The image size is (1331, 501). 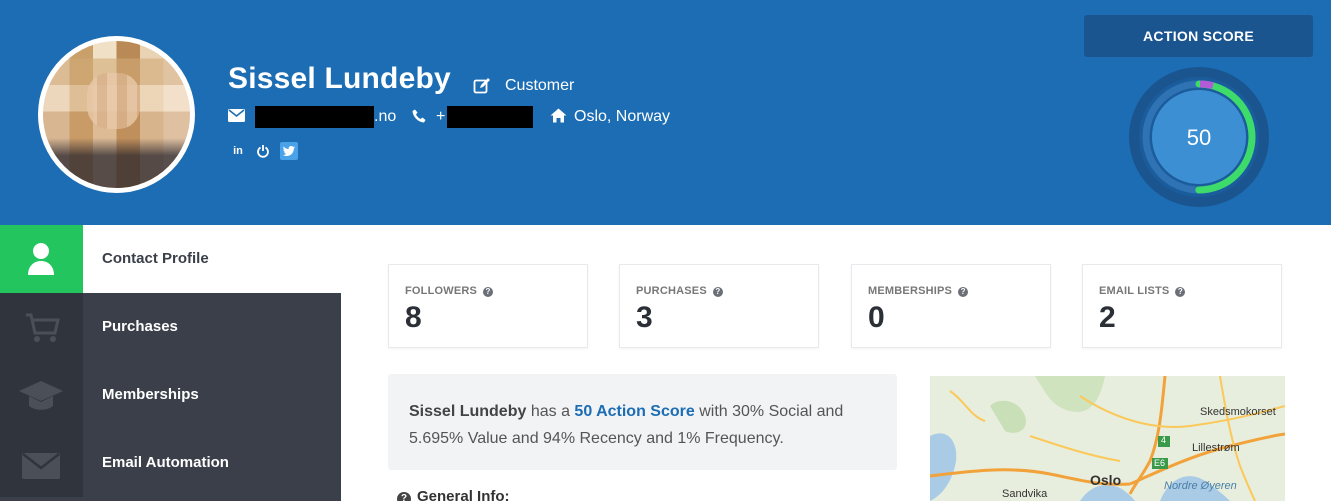 What do you see at coordinates (910, 291) in the screenshot?
I see `stat-label: MEMBERSHIPS` at bounding box center [910, 291].